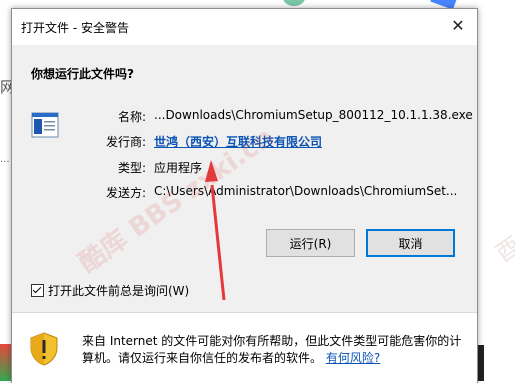 This screenshot has width=515, height=383. I want to click on title-bar: 打开文件 - 安全警告 ✕, so click(244, 27).